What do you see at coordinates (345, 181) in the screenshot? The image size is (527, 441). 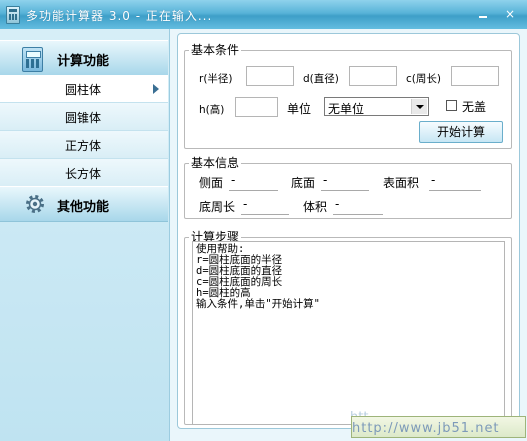 I see `base-area-value: -` at bounding box center [345, 181].